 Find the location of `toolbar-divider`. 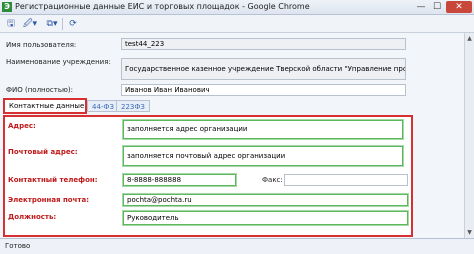

toolbar-divider is located at coordinates (62, 24).